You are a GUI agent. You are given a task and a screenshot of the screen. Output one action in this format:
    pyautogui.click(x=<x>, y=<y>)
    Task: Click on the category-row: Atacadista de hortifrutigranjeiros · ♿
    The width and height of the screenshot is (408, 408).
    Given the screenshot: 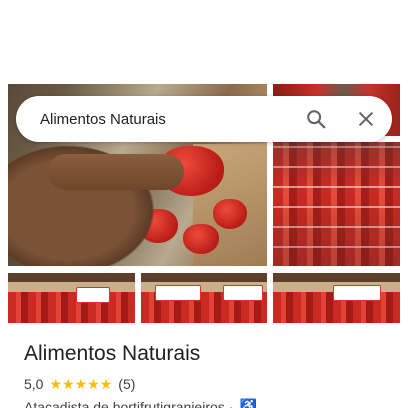 What is the action you would take?
    pyautogui.click(x=140, y=403)
    